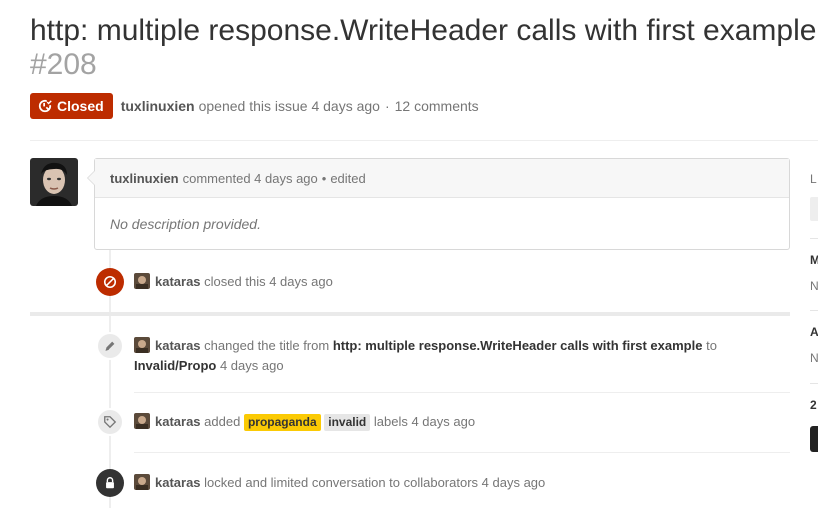 This screenshot has width=818, height=508. Describe the element at coordinates (814, 439) in the screenshot. I see `participant-avatar` at that location.